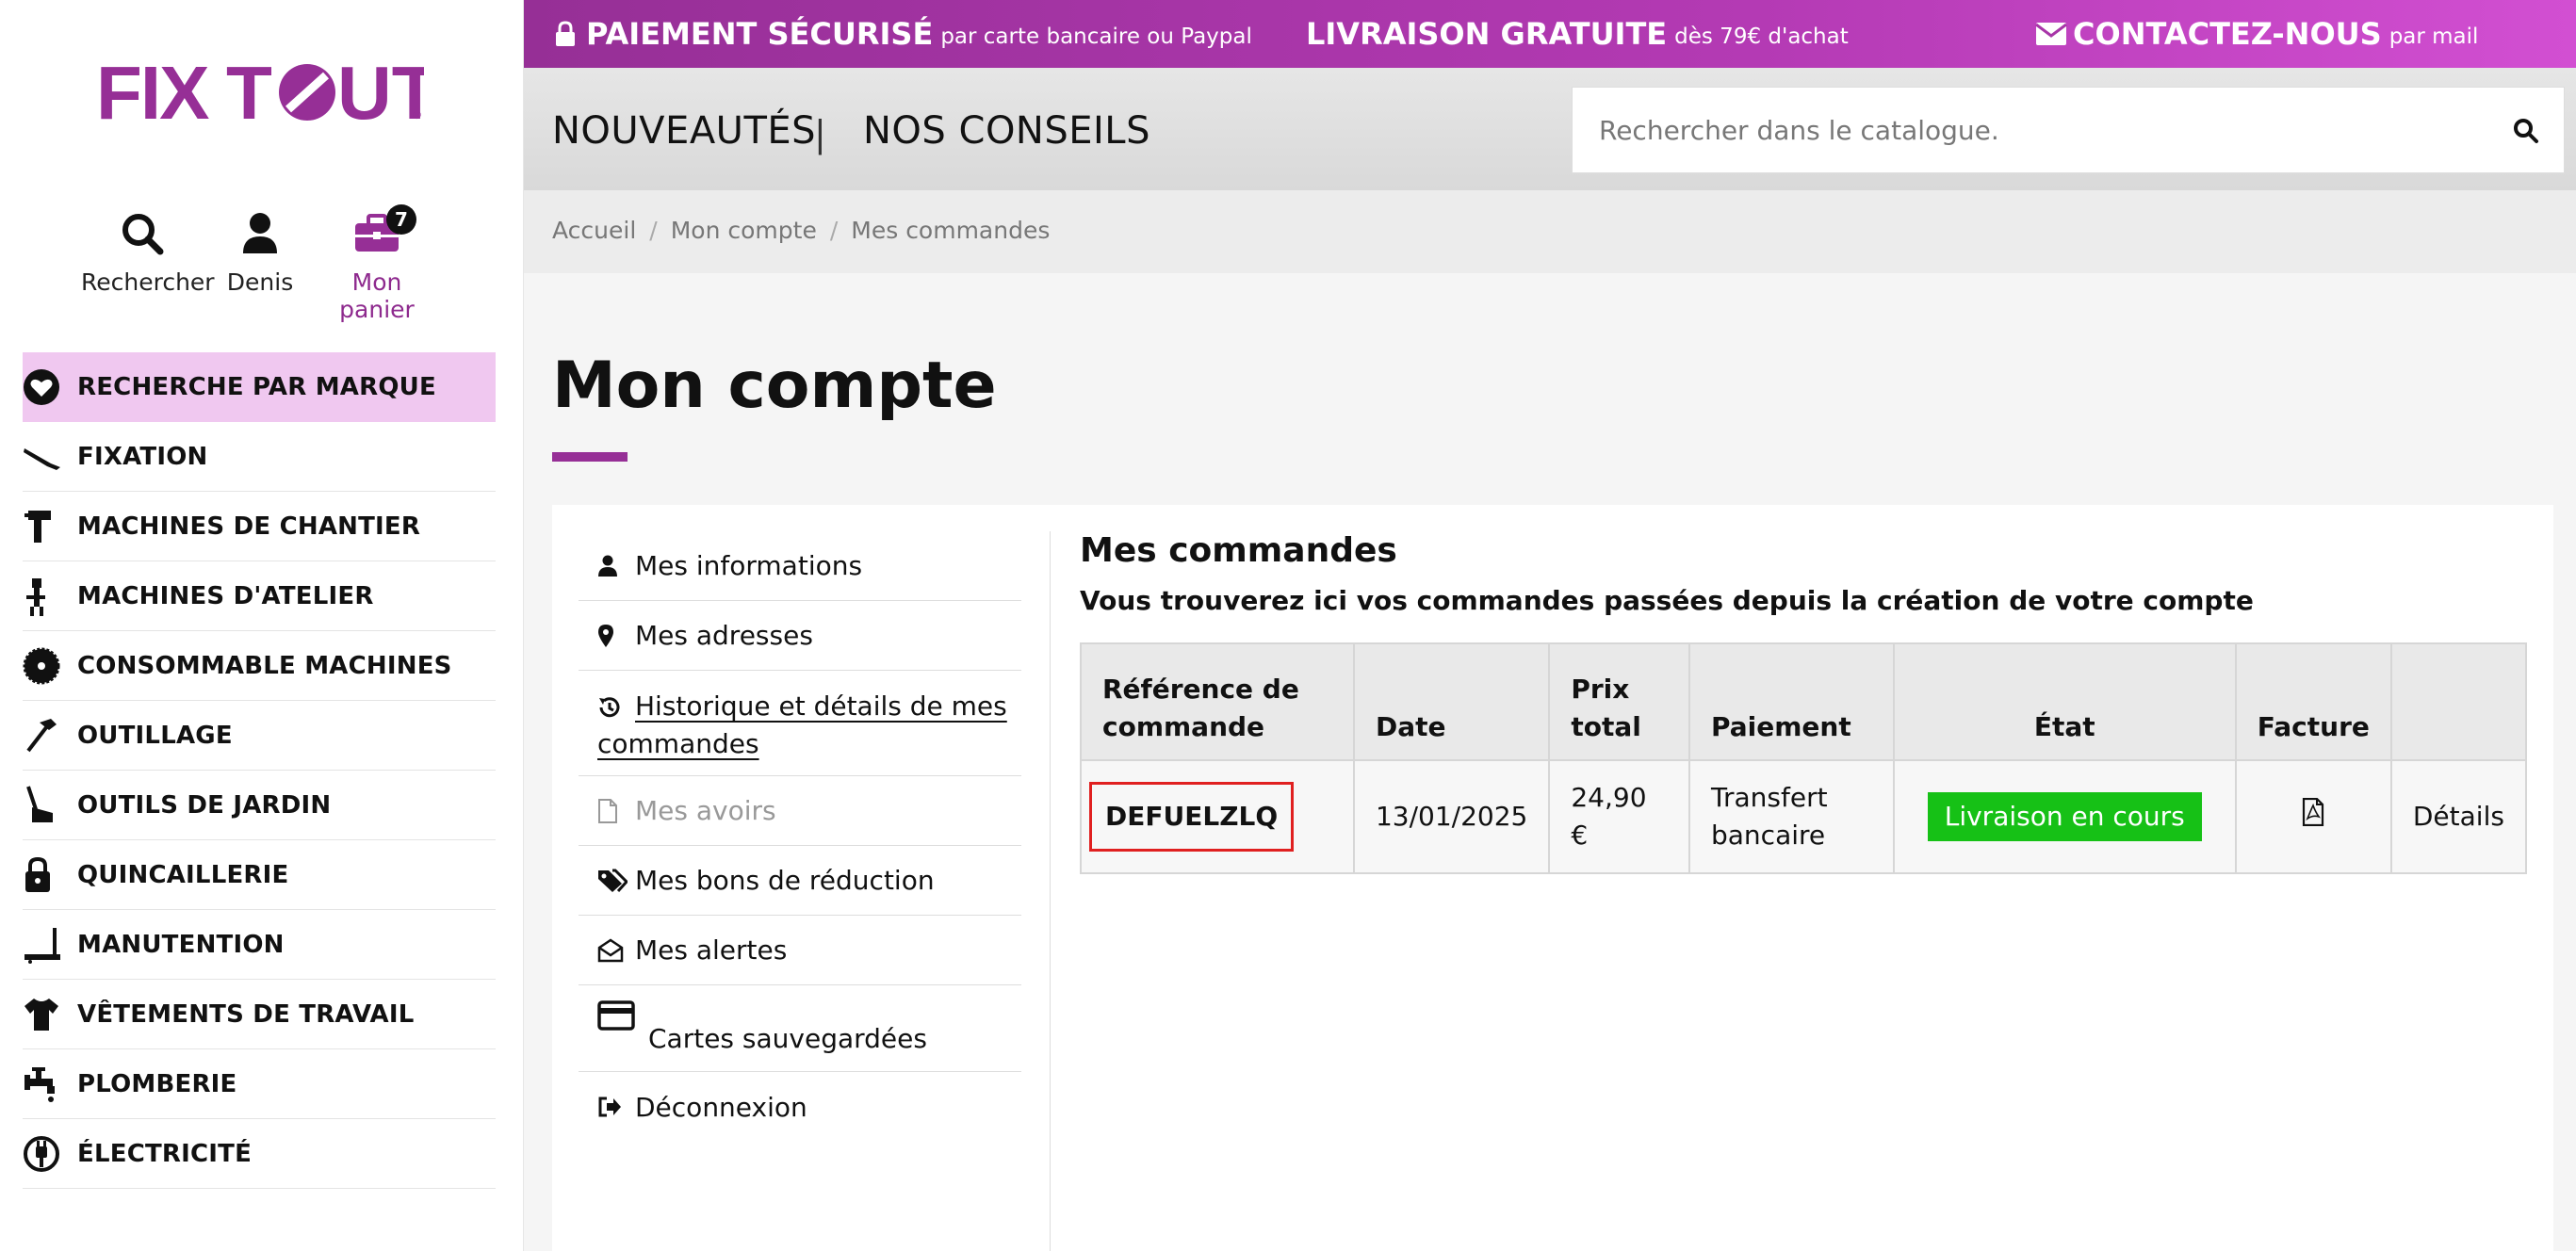 The height and width of the screenshot is (1251, 2576). I want to click on menu-item-site-machines: MACHINES DE CHANTIER, so click(259, 526).